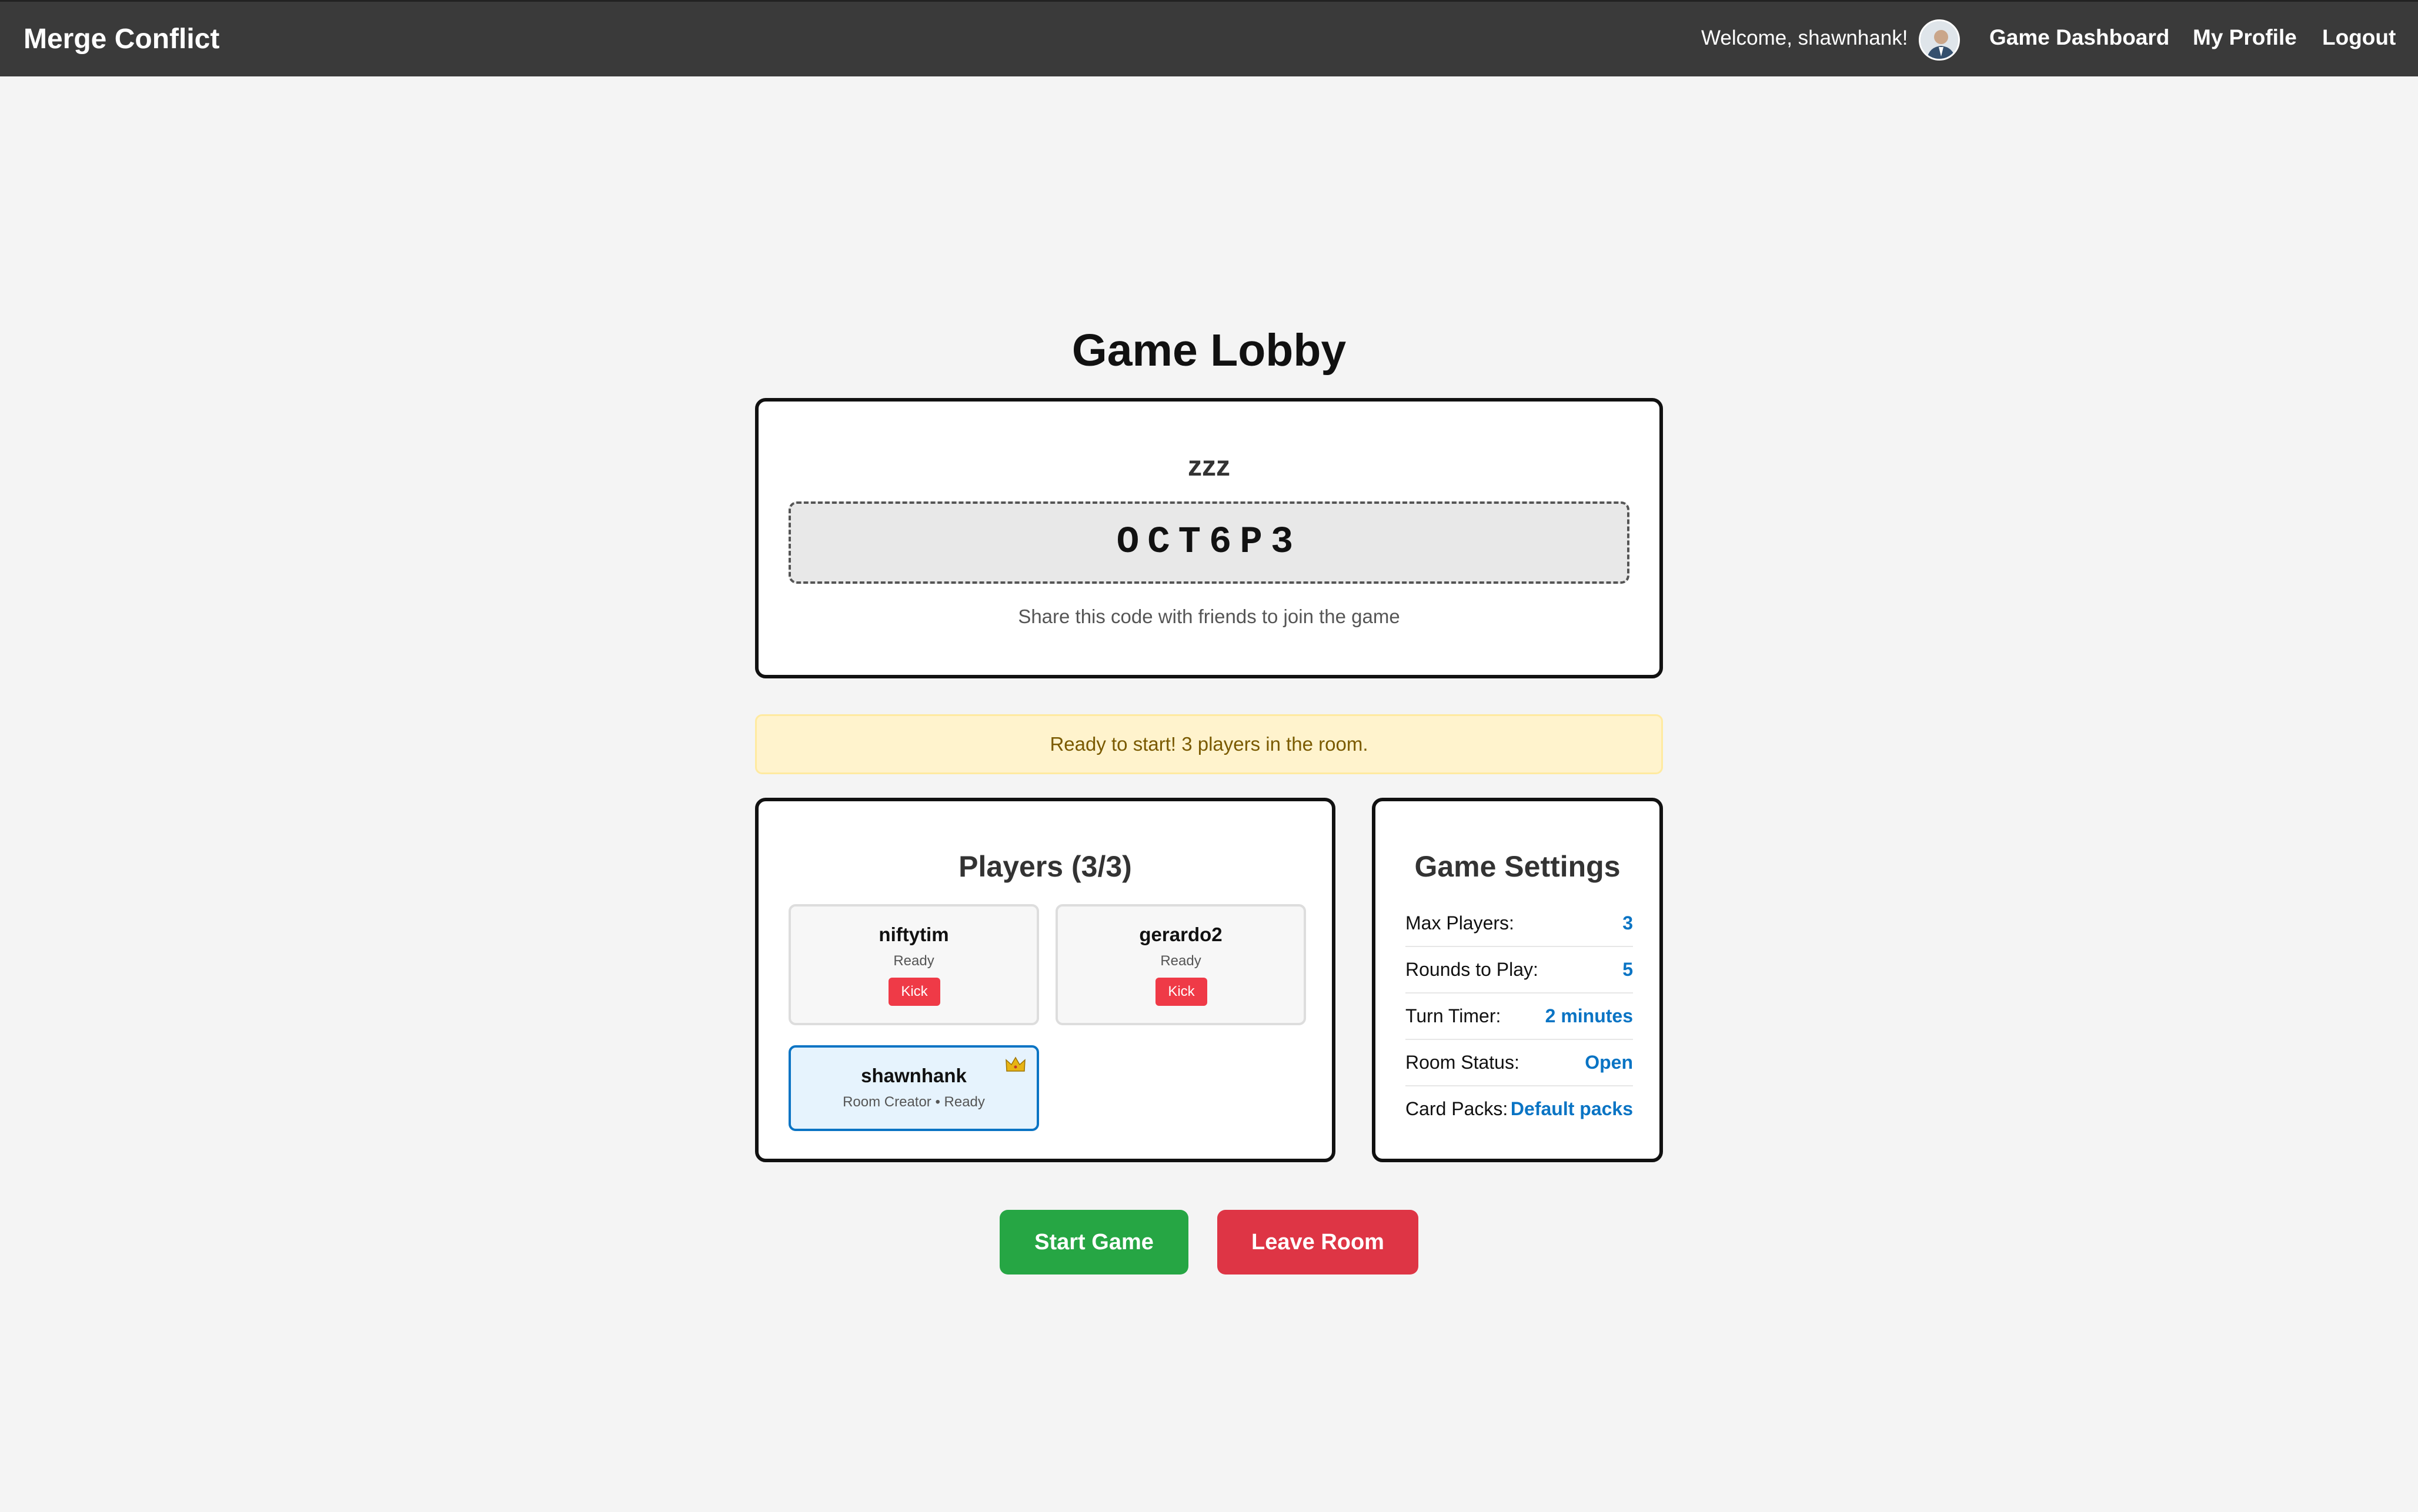 The height and width of the screenshot is (1512, 2418). I want to click on nav-logout: Logout, so click(2359, 38).